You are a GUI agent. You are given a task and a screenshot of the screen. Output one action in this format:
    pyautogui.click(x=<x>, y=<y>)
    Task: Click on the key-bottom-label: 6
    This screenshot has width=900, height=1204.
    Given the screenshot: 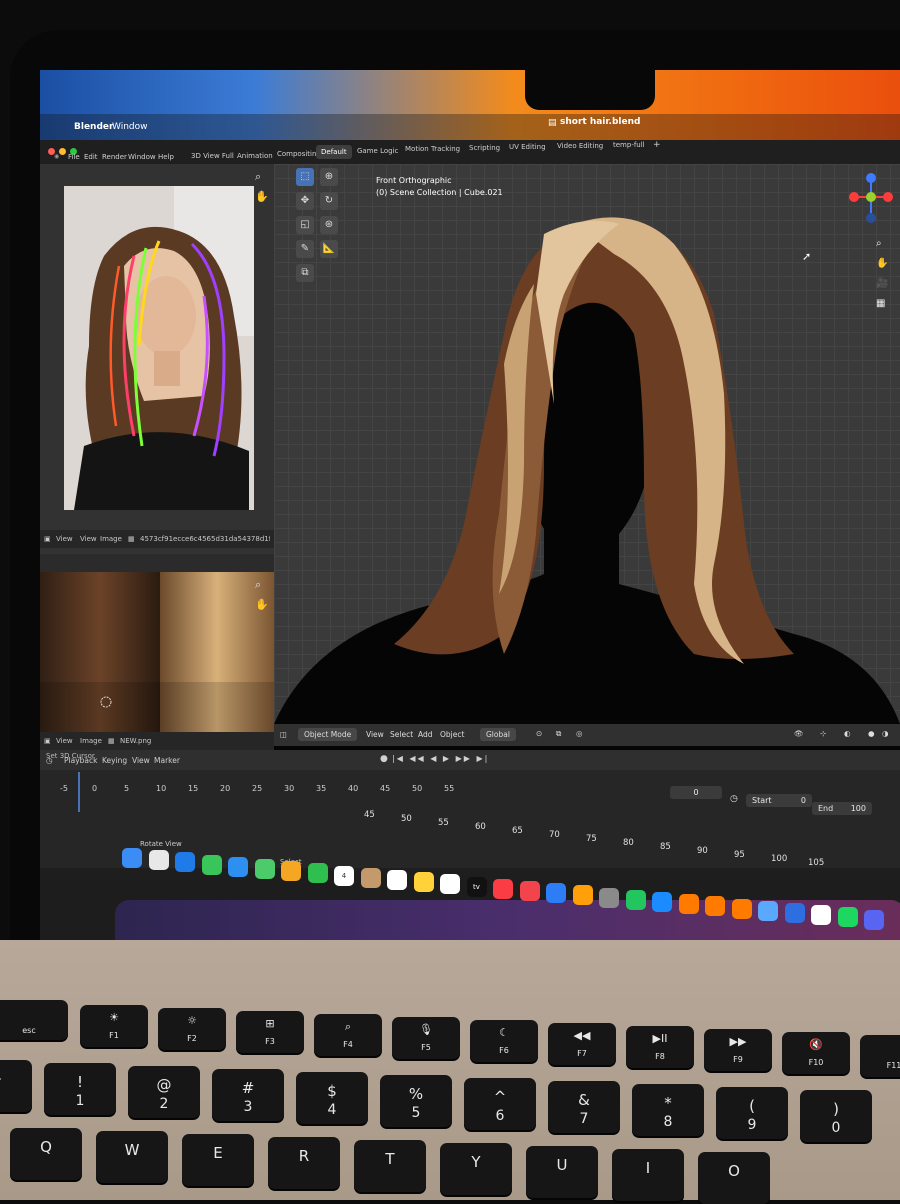 What is the action you would take?
    pyautogui.click(x=500, y=1116)
    